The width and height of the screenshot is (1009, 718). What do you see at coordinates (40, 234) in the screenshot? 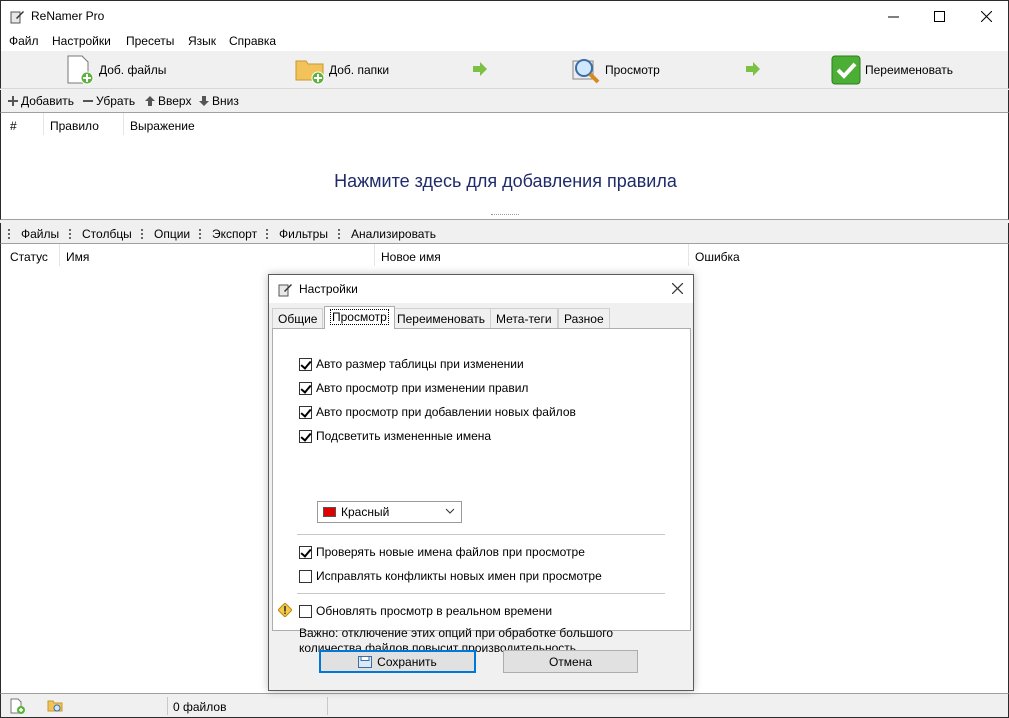
I see `files-menu-label: Файлы` at bounding box center [40, 234].